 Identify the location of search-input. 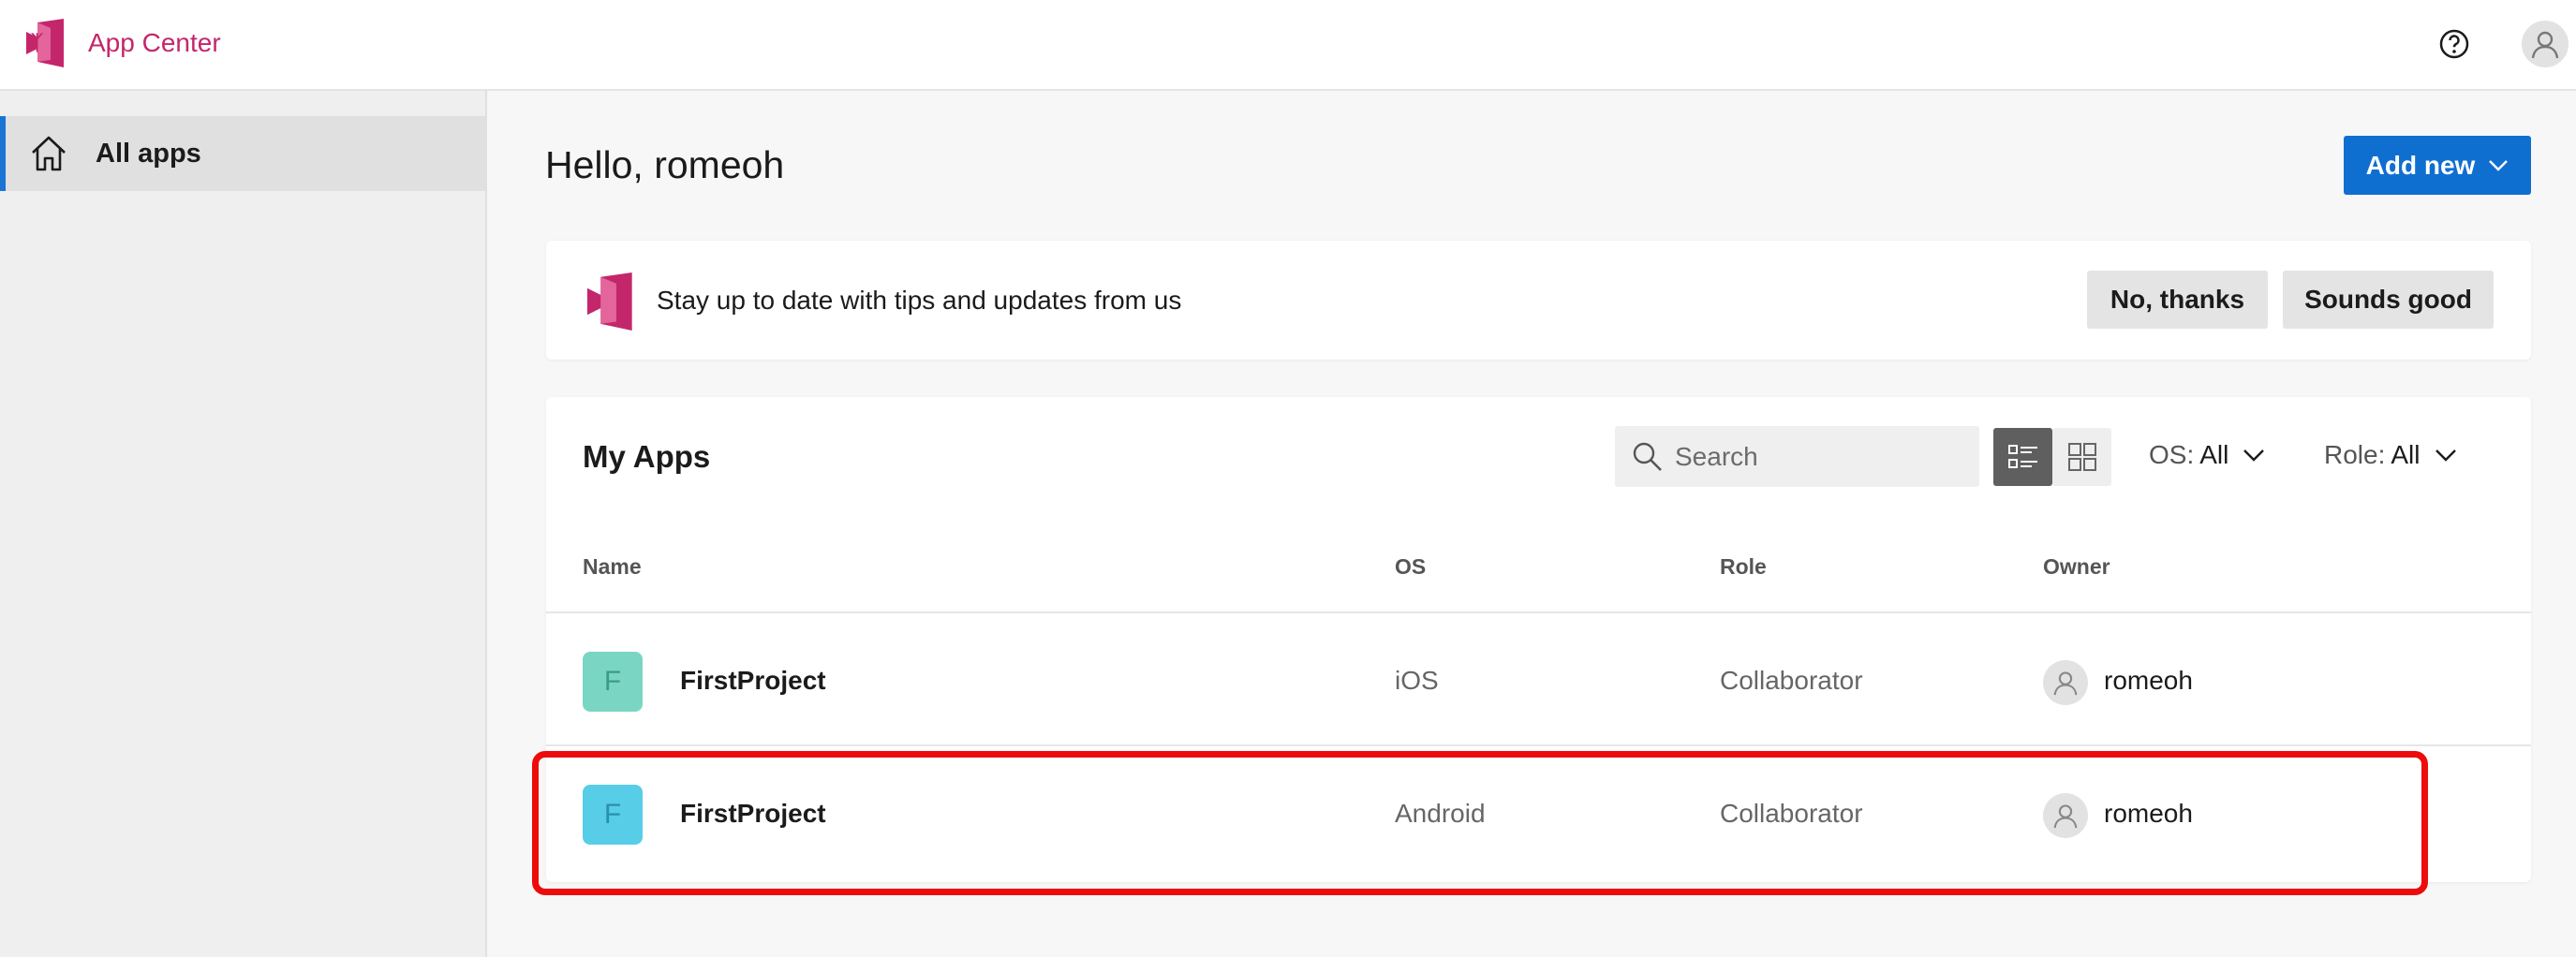
(1815, 456).